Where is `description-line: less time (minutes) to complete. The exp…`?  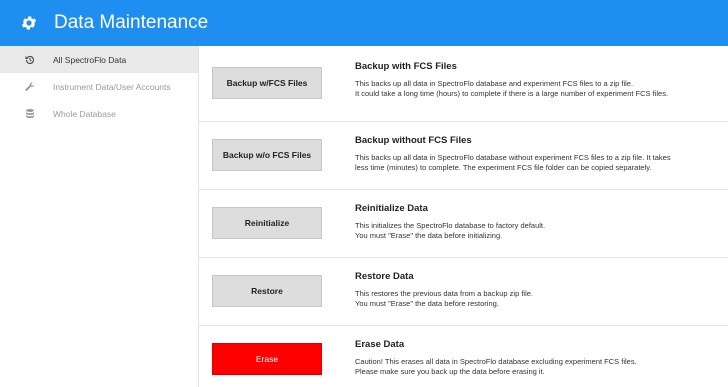 description-line: less time (minutes) to complete. The exp… is located at coordinates (503, 167).